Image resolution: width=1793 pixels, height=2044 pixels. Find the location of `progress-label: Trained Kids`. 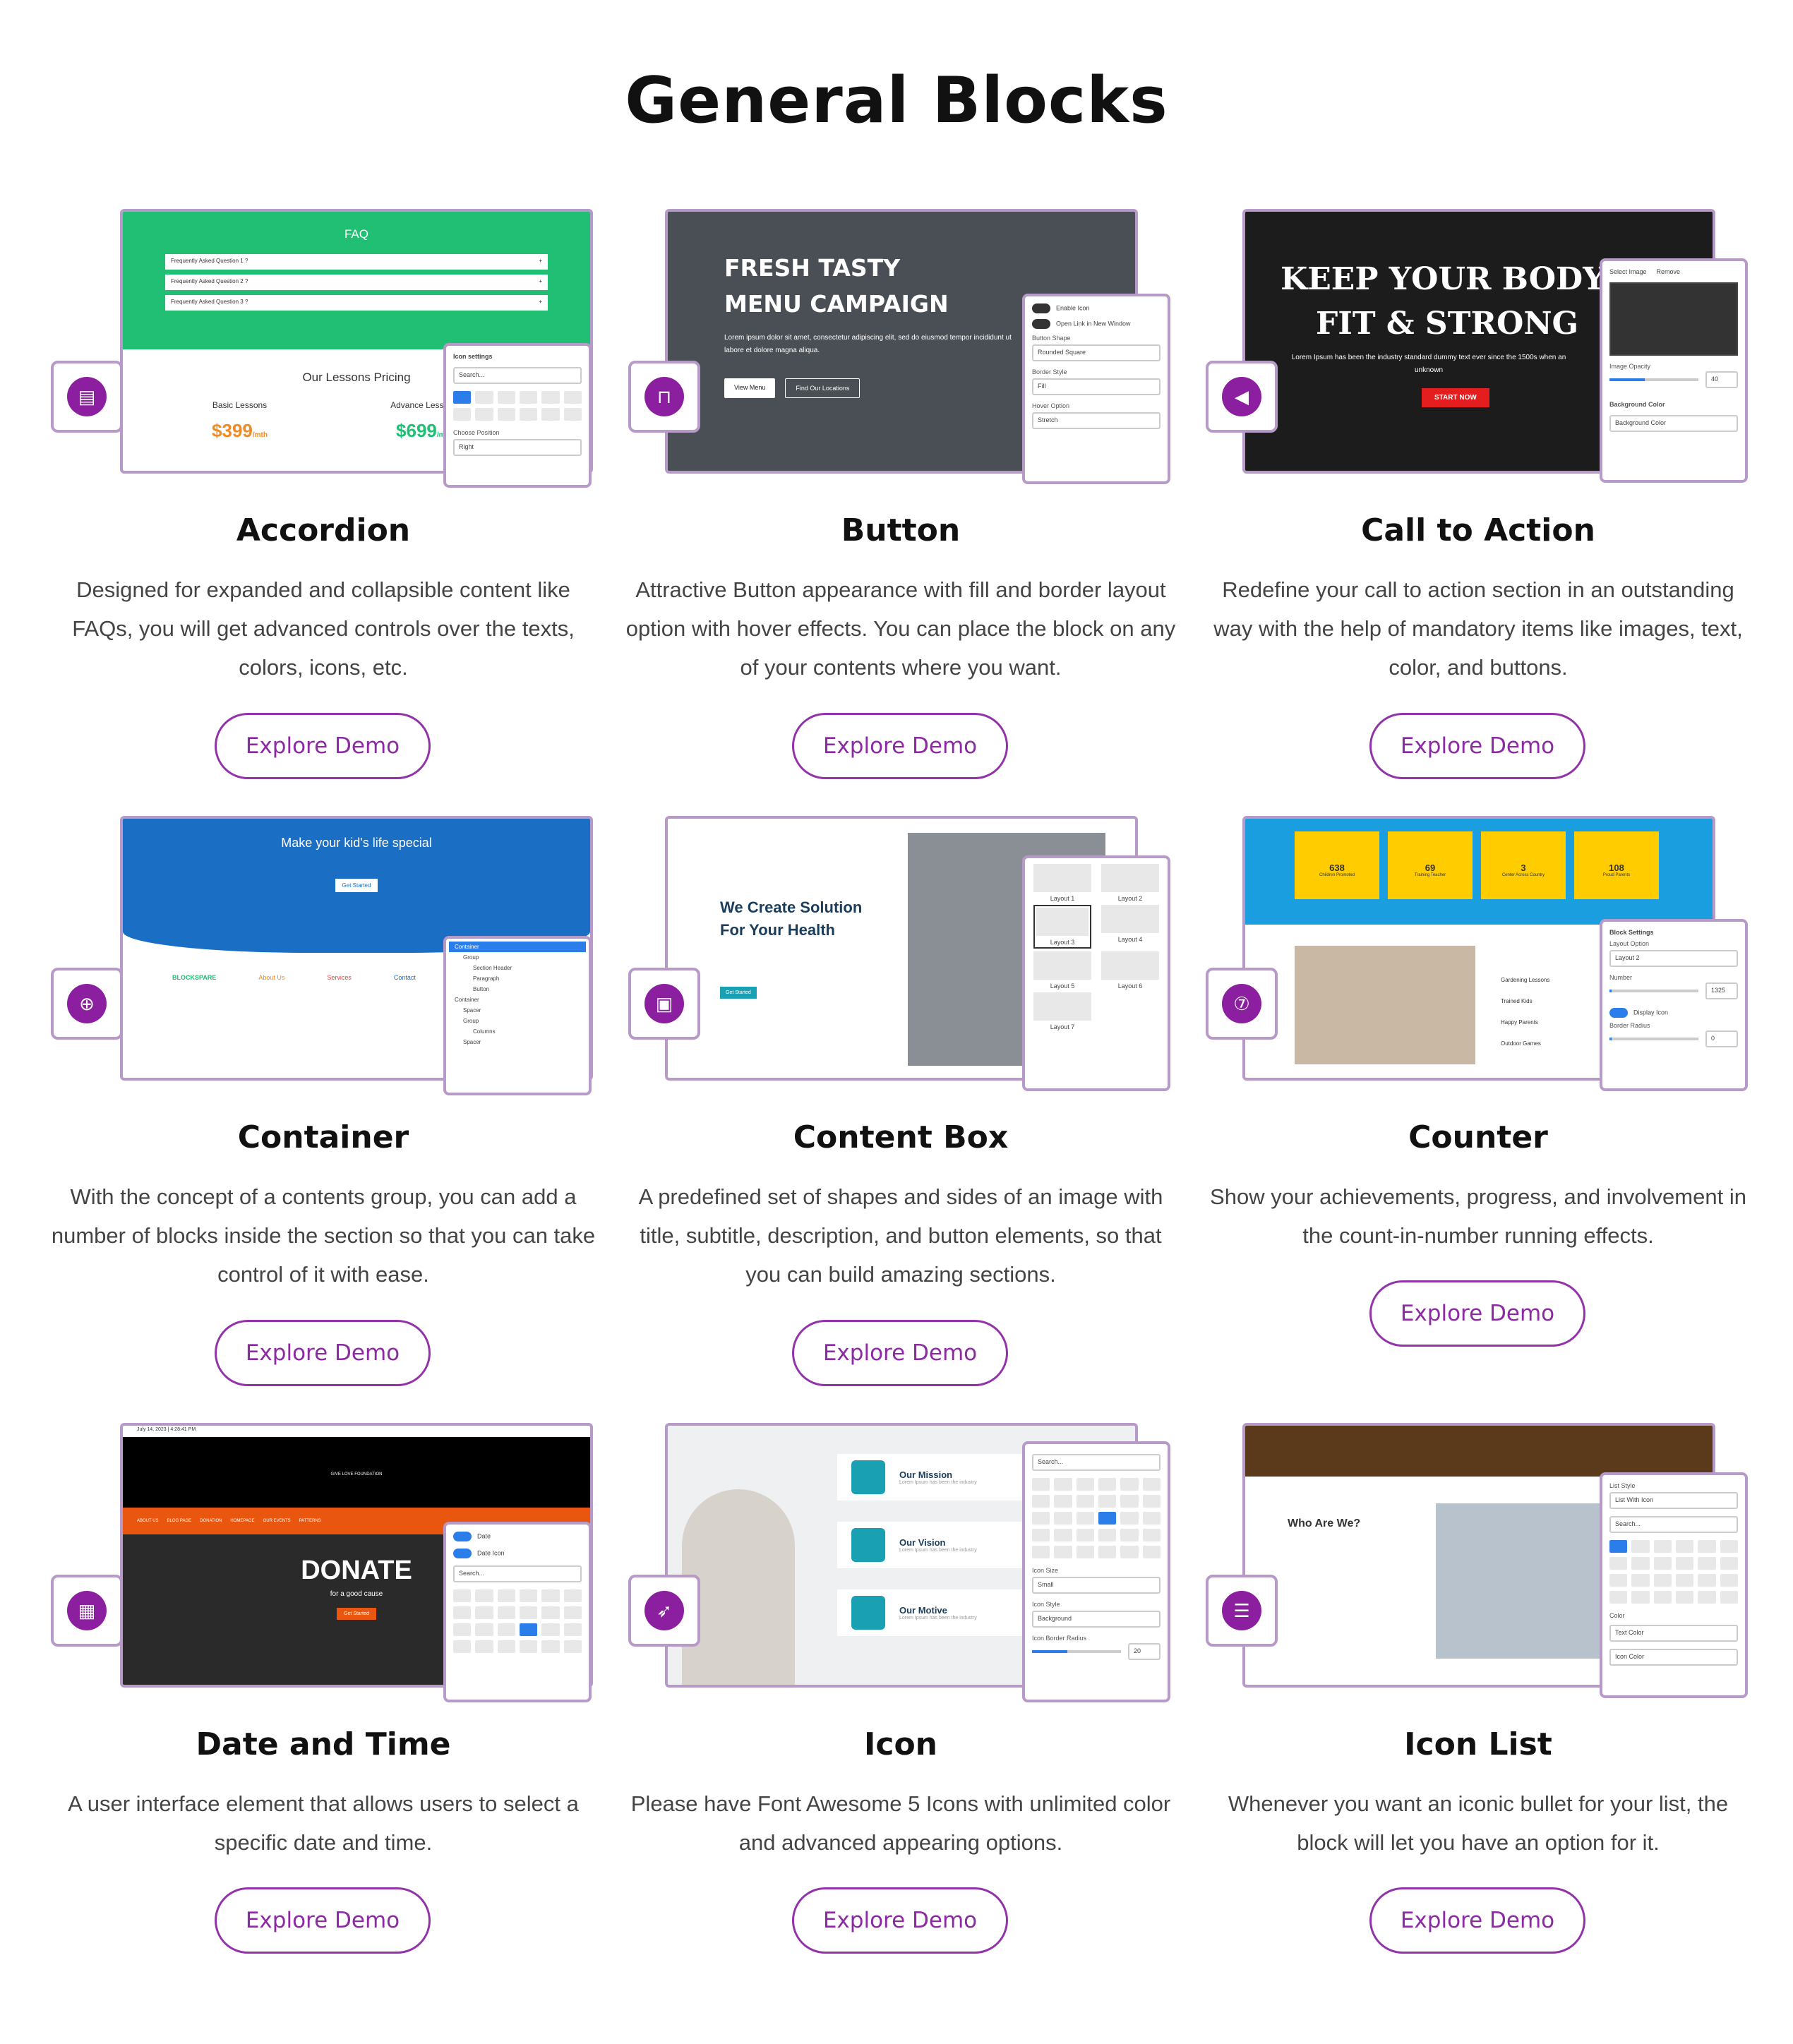

progress-label: Trained Kids is located at coordinates (1517, 1001).